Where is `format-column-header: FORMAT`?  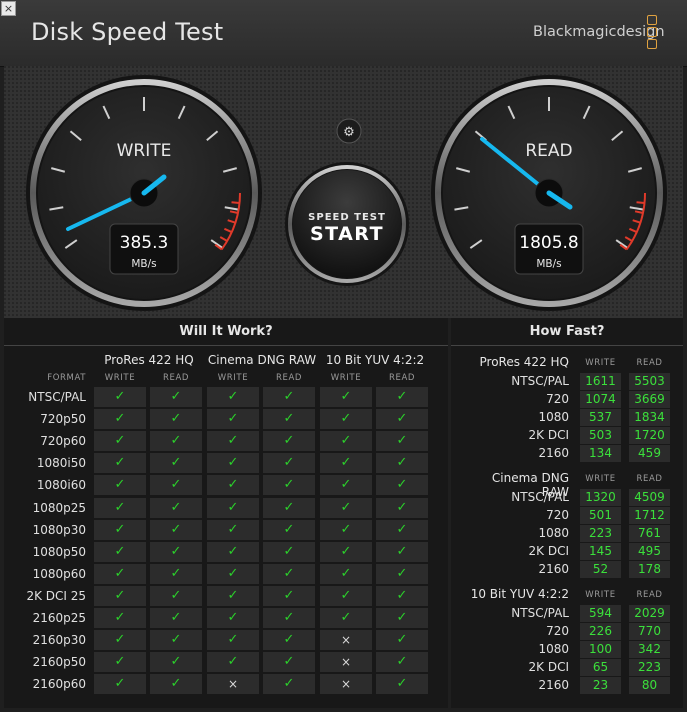
format-column-header: FORMAT is located at coordinates (66, 378).